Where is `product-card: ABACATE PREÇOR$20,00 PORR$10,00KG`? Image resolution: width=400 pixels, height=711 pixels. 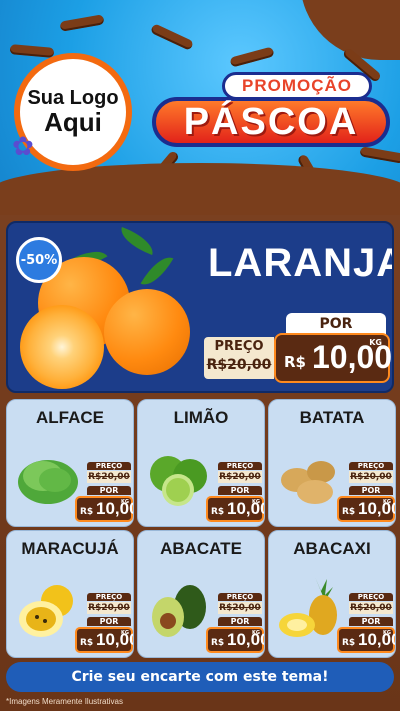
product-card: ABACATE PREÇOR$20,00 PORR$10,00KG is located at coordinates (201, 594).